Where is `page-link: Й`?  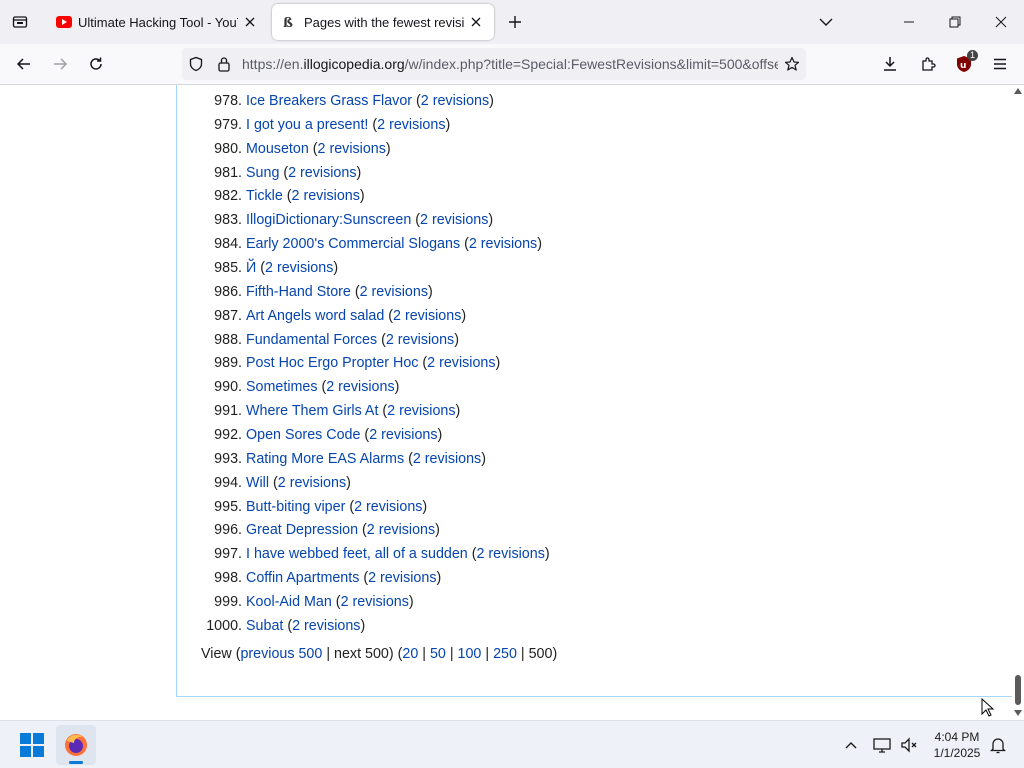
page-link: Й is located at coordinates (251, 268).